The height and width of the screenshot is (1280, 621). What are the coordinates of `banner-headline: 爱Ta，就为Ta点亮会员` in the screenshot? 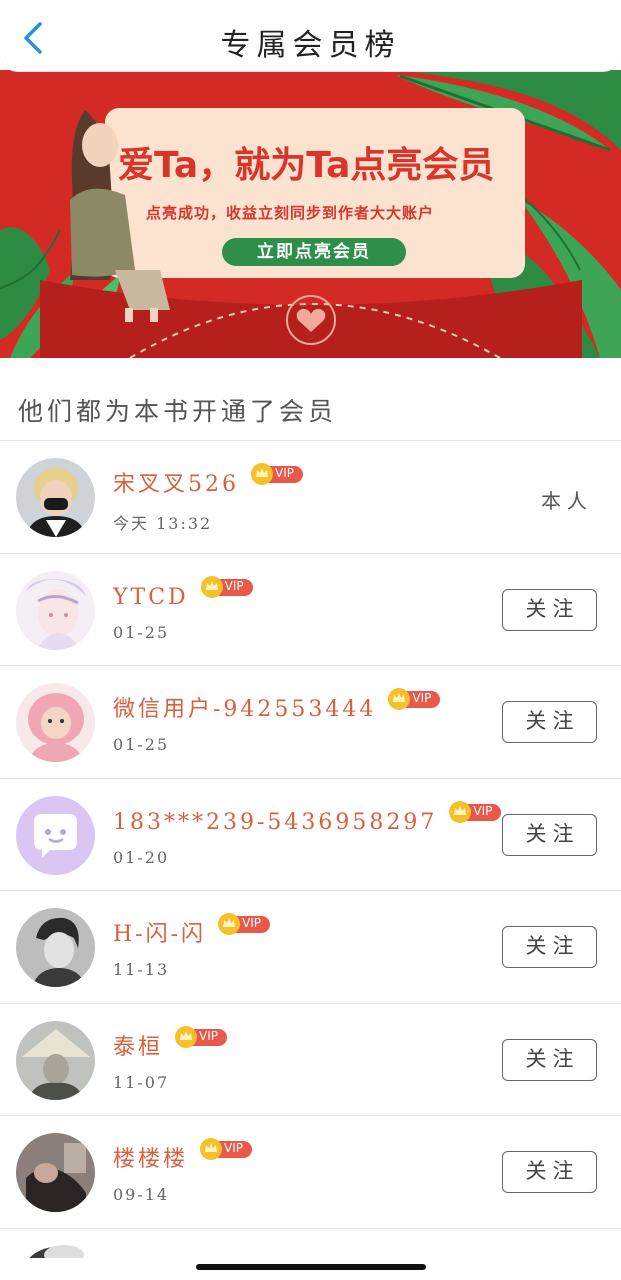 It's located at (306, 165).